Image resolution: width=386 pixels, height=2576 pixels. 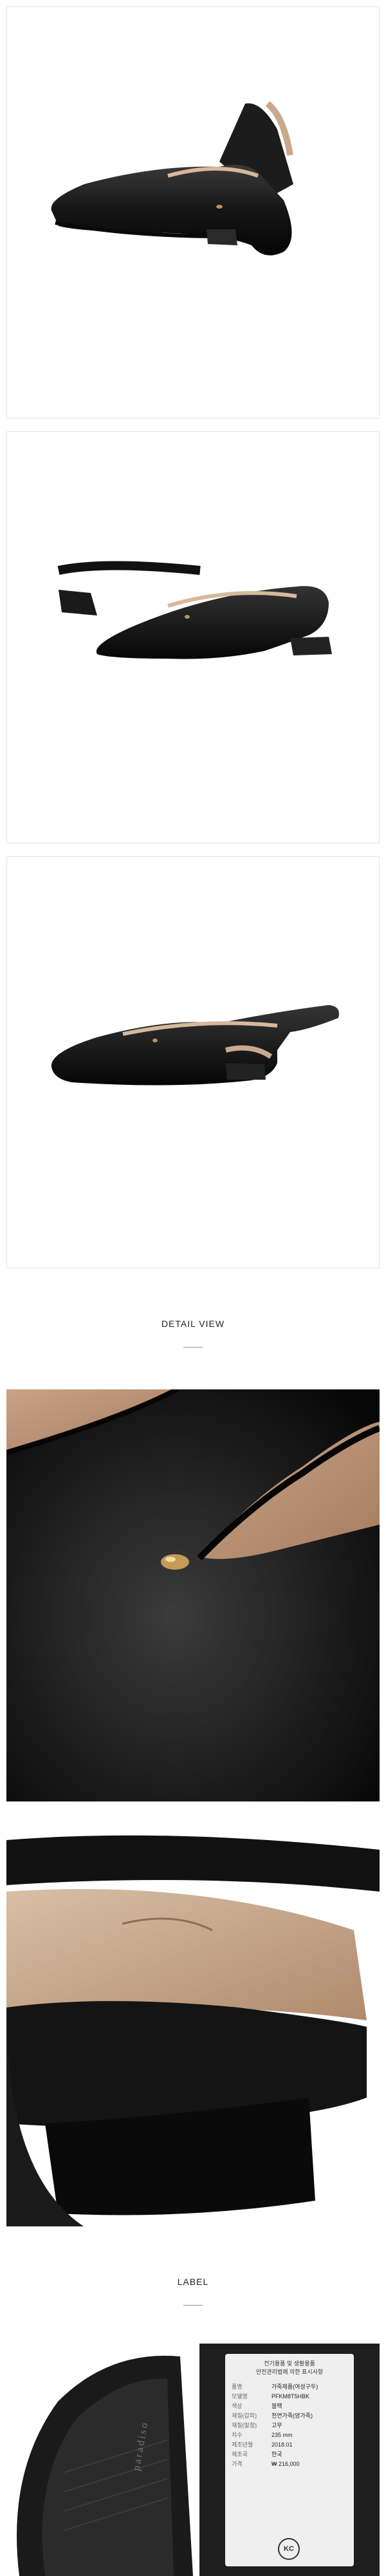 I want to click on label-row-key: 제조년월, so click(x=242, y=2444).